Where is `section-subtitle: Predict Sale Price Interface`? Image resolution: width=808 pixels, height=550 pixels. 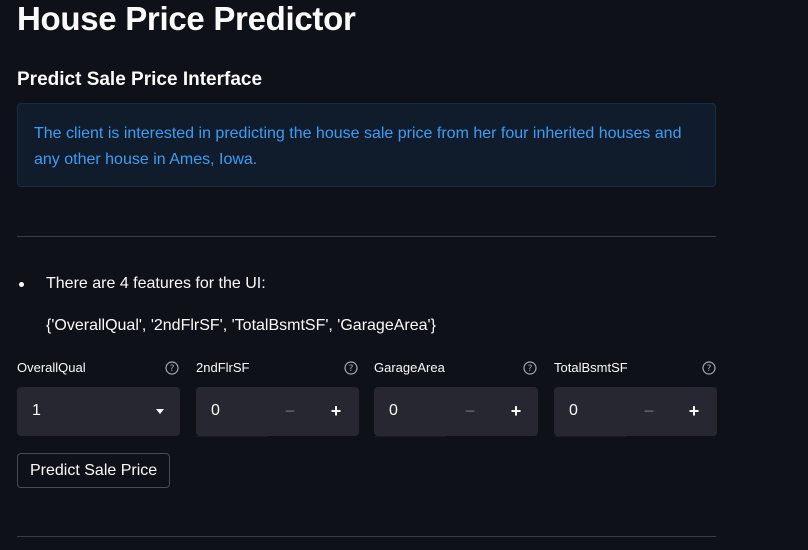
section-subtitle: Predict Sale Price Interface is located at coordinates (140, 79).